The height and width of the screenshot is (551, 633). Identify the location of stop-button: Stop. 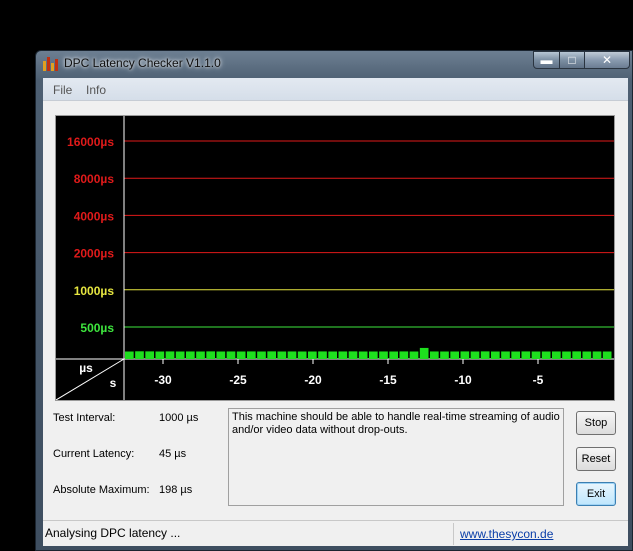
(596, 423).